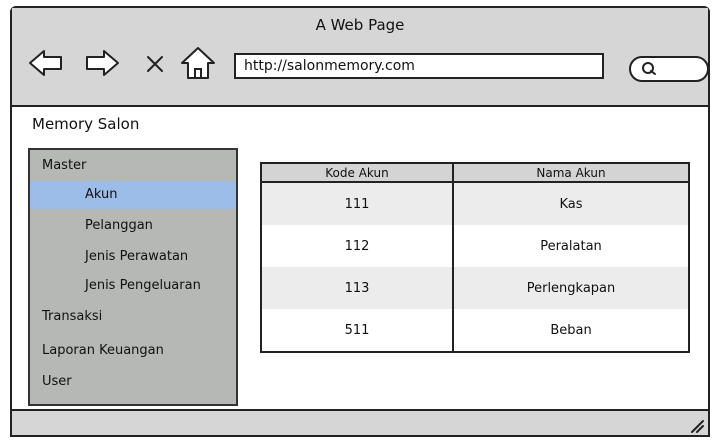  I want to click on nama-akun-cell: Peralatan, so click(571, 246).